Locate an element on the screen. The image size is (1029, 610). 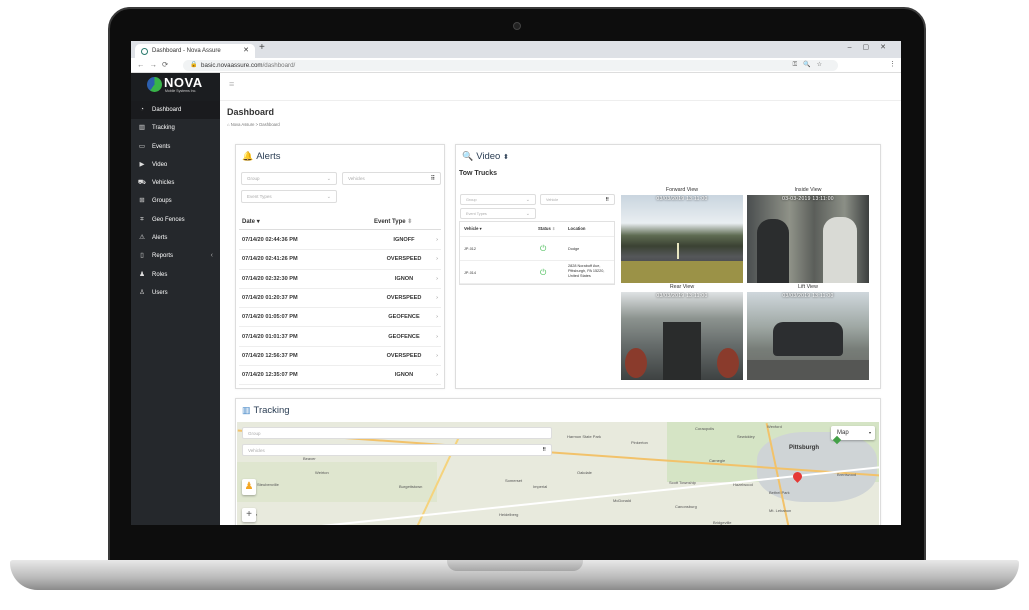
grid-icon: ⠿ is located at coordinates (544, 450).